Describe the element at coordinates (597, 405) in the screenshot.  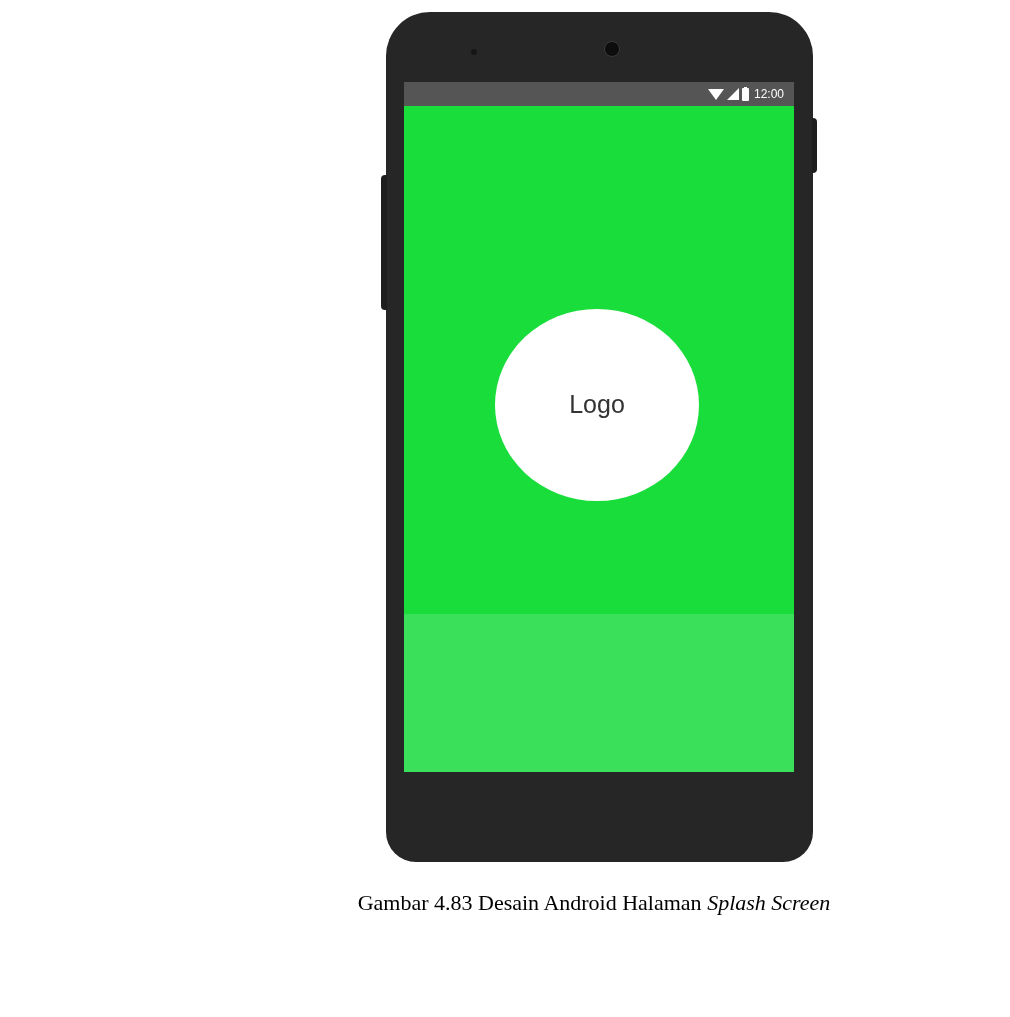
I see `logo-circle: Logo` at that location.